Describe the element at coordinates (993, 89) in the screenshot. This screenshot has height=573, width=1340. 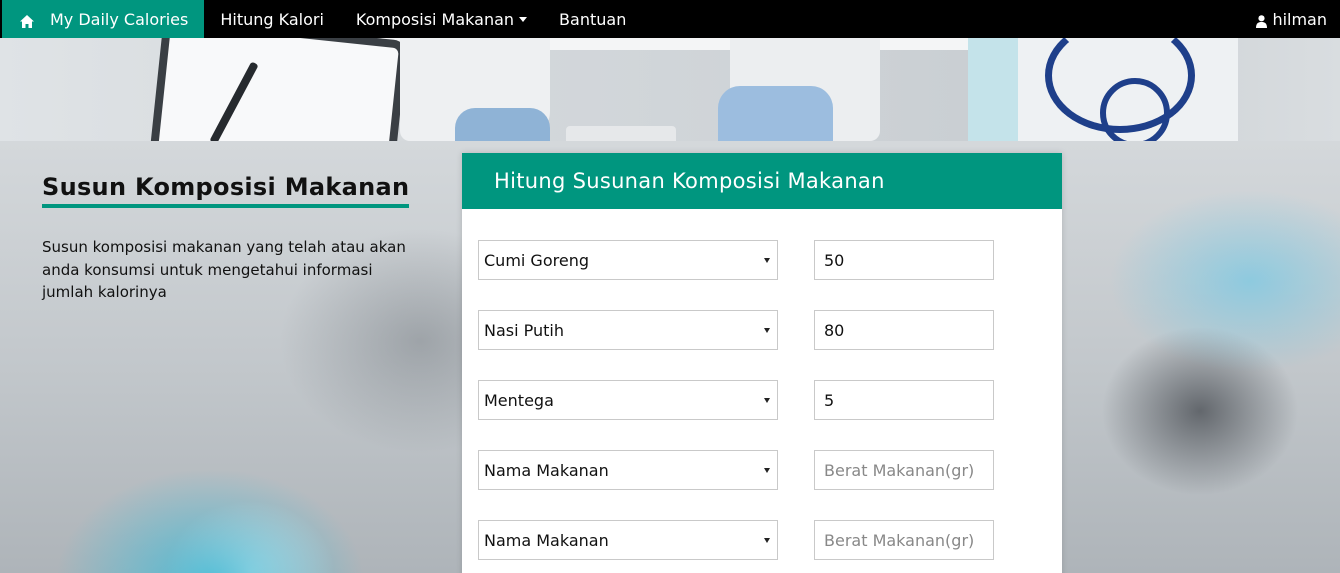
I see `box-illustration` at that location.